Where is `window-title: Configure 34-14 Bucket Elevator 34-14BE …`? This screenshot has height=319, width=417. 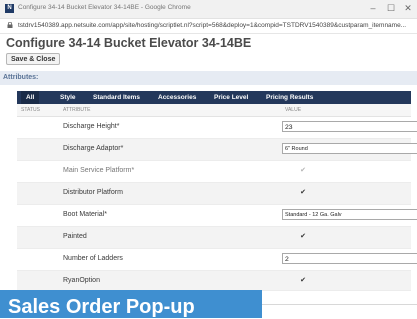 window-title: Configure 34-14 Bucket Elevator 34-14BE … is located at coordinates (104, 7).